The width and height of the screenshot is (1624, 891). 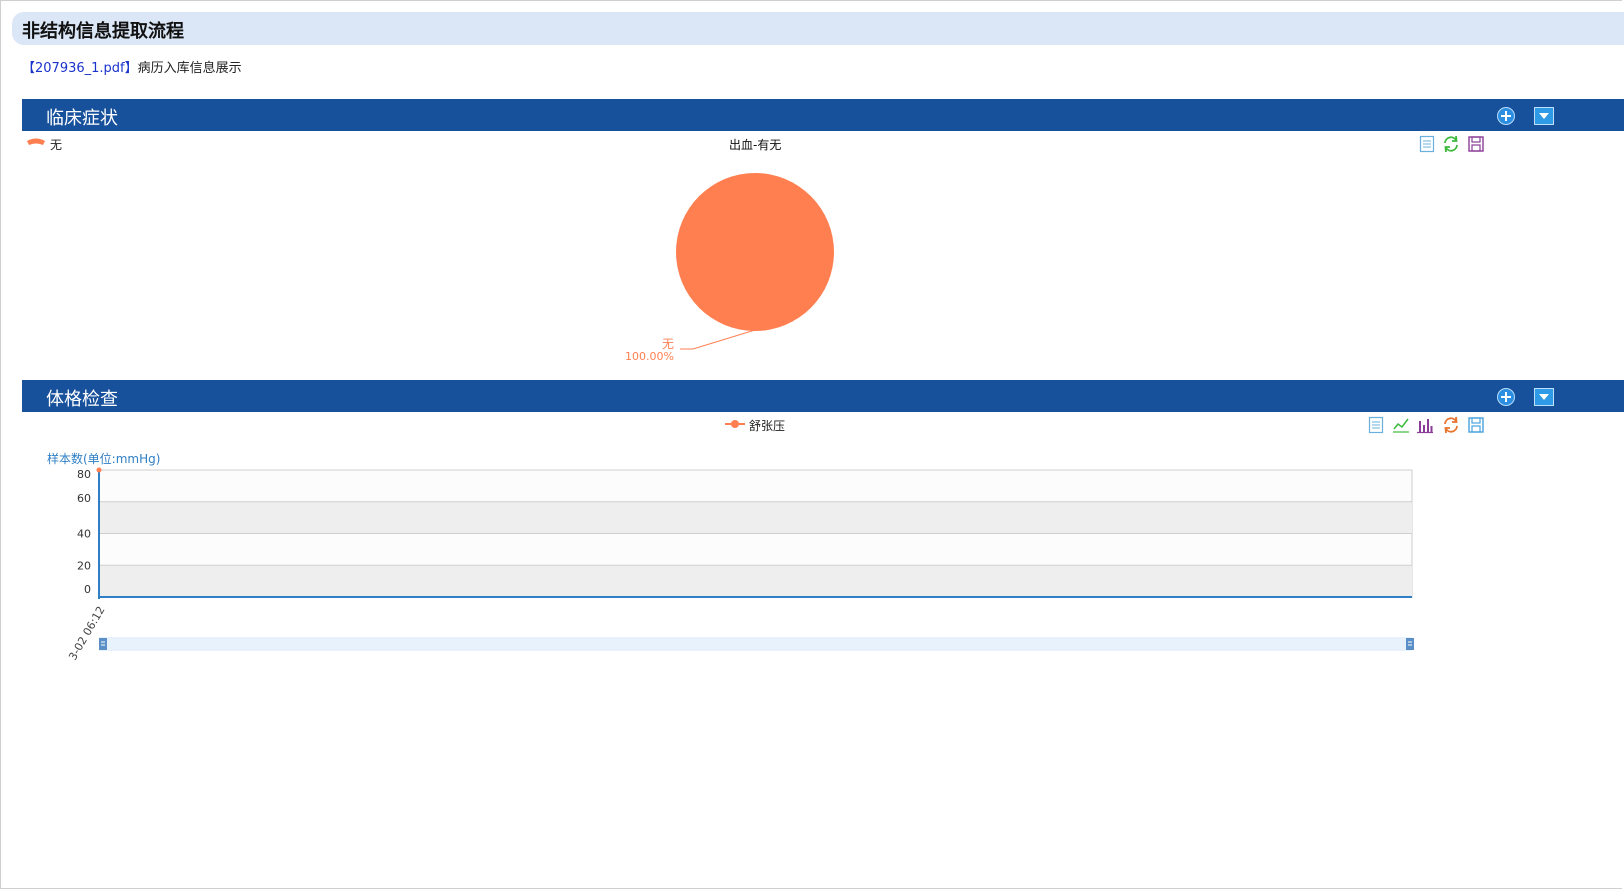 I want to click on pie-legend-label: 无, so click(x=56, y=144).